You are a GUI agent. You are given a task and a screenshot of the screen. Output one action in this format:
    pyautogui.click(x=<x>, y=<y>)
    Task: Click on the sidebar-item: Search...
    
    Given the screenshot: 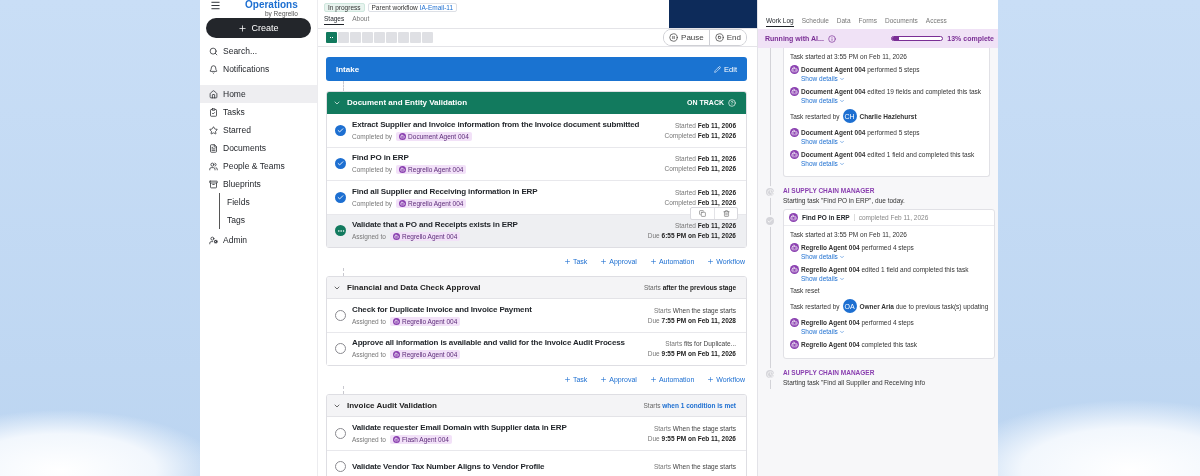 What is the action you would take?
    pyautogui.click(x=258, y=51)
    